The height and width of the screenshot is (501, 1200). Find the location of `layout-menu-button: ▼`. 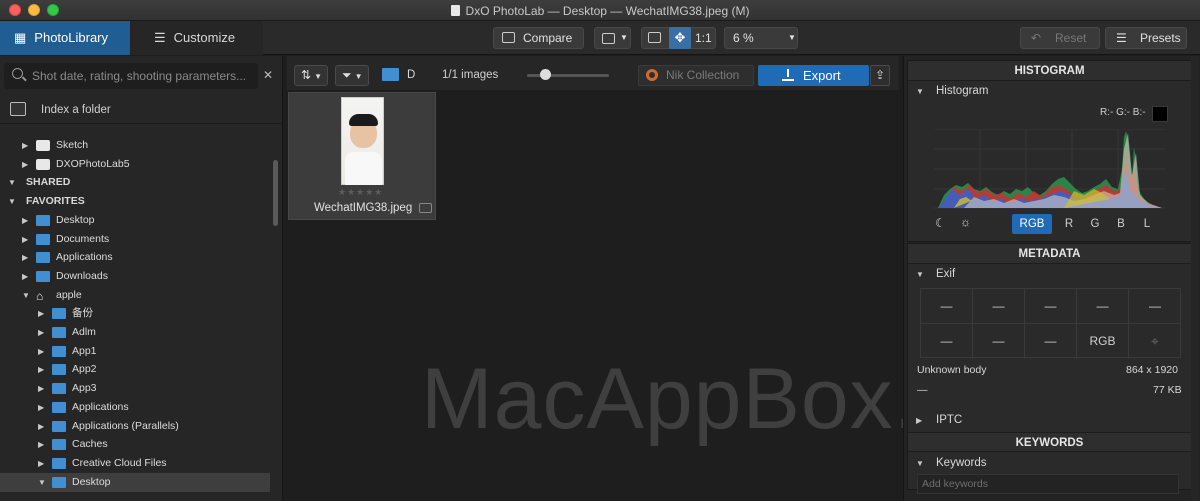

layout-menu-button: ▼ is located at coordinates (612, 38).